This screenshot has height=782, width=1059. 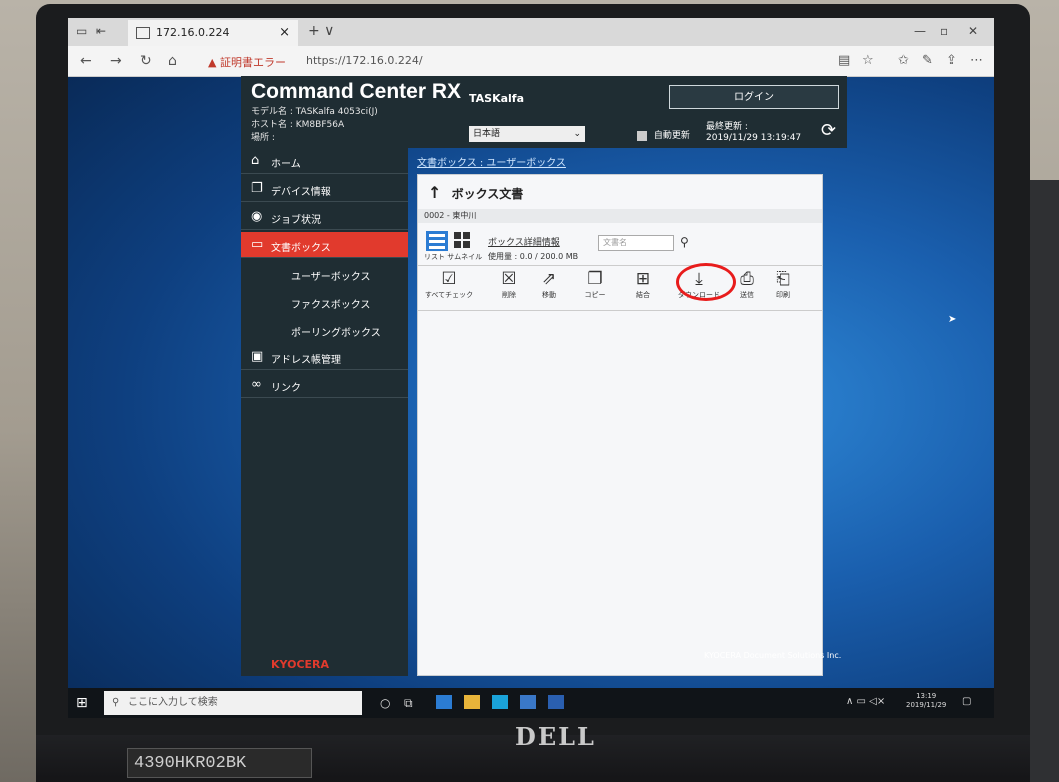 I want to click on check-all-button: ☑ すべてチェック, so click(x=449, y=288).